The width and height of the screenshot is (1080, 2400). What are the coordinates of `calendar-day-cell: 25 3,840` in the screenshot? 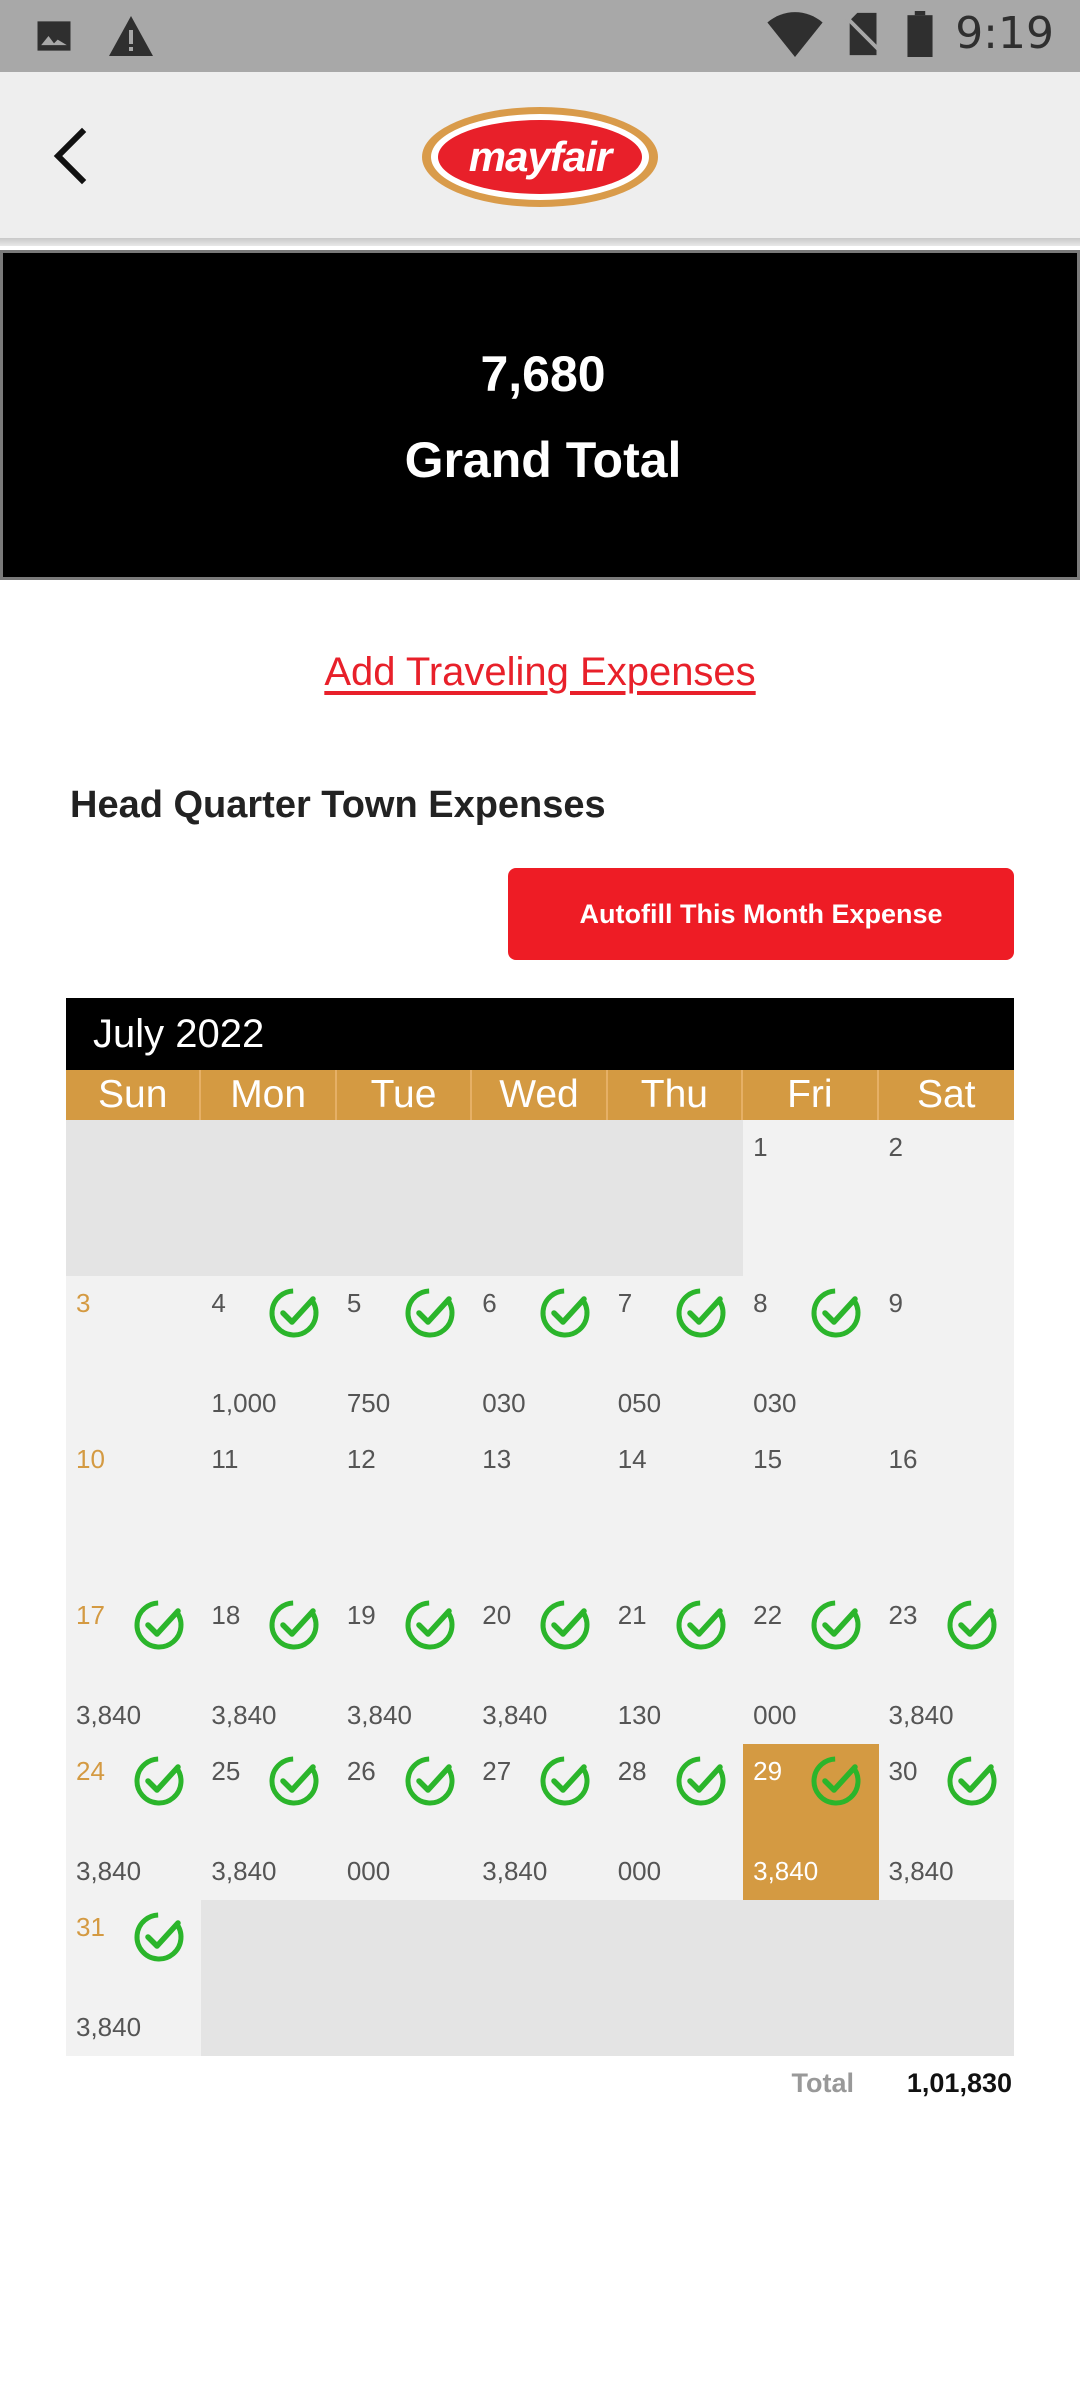 It's located at (269, 1822).